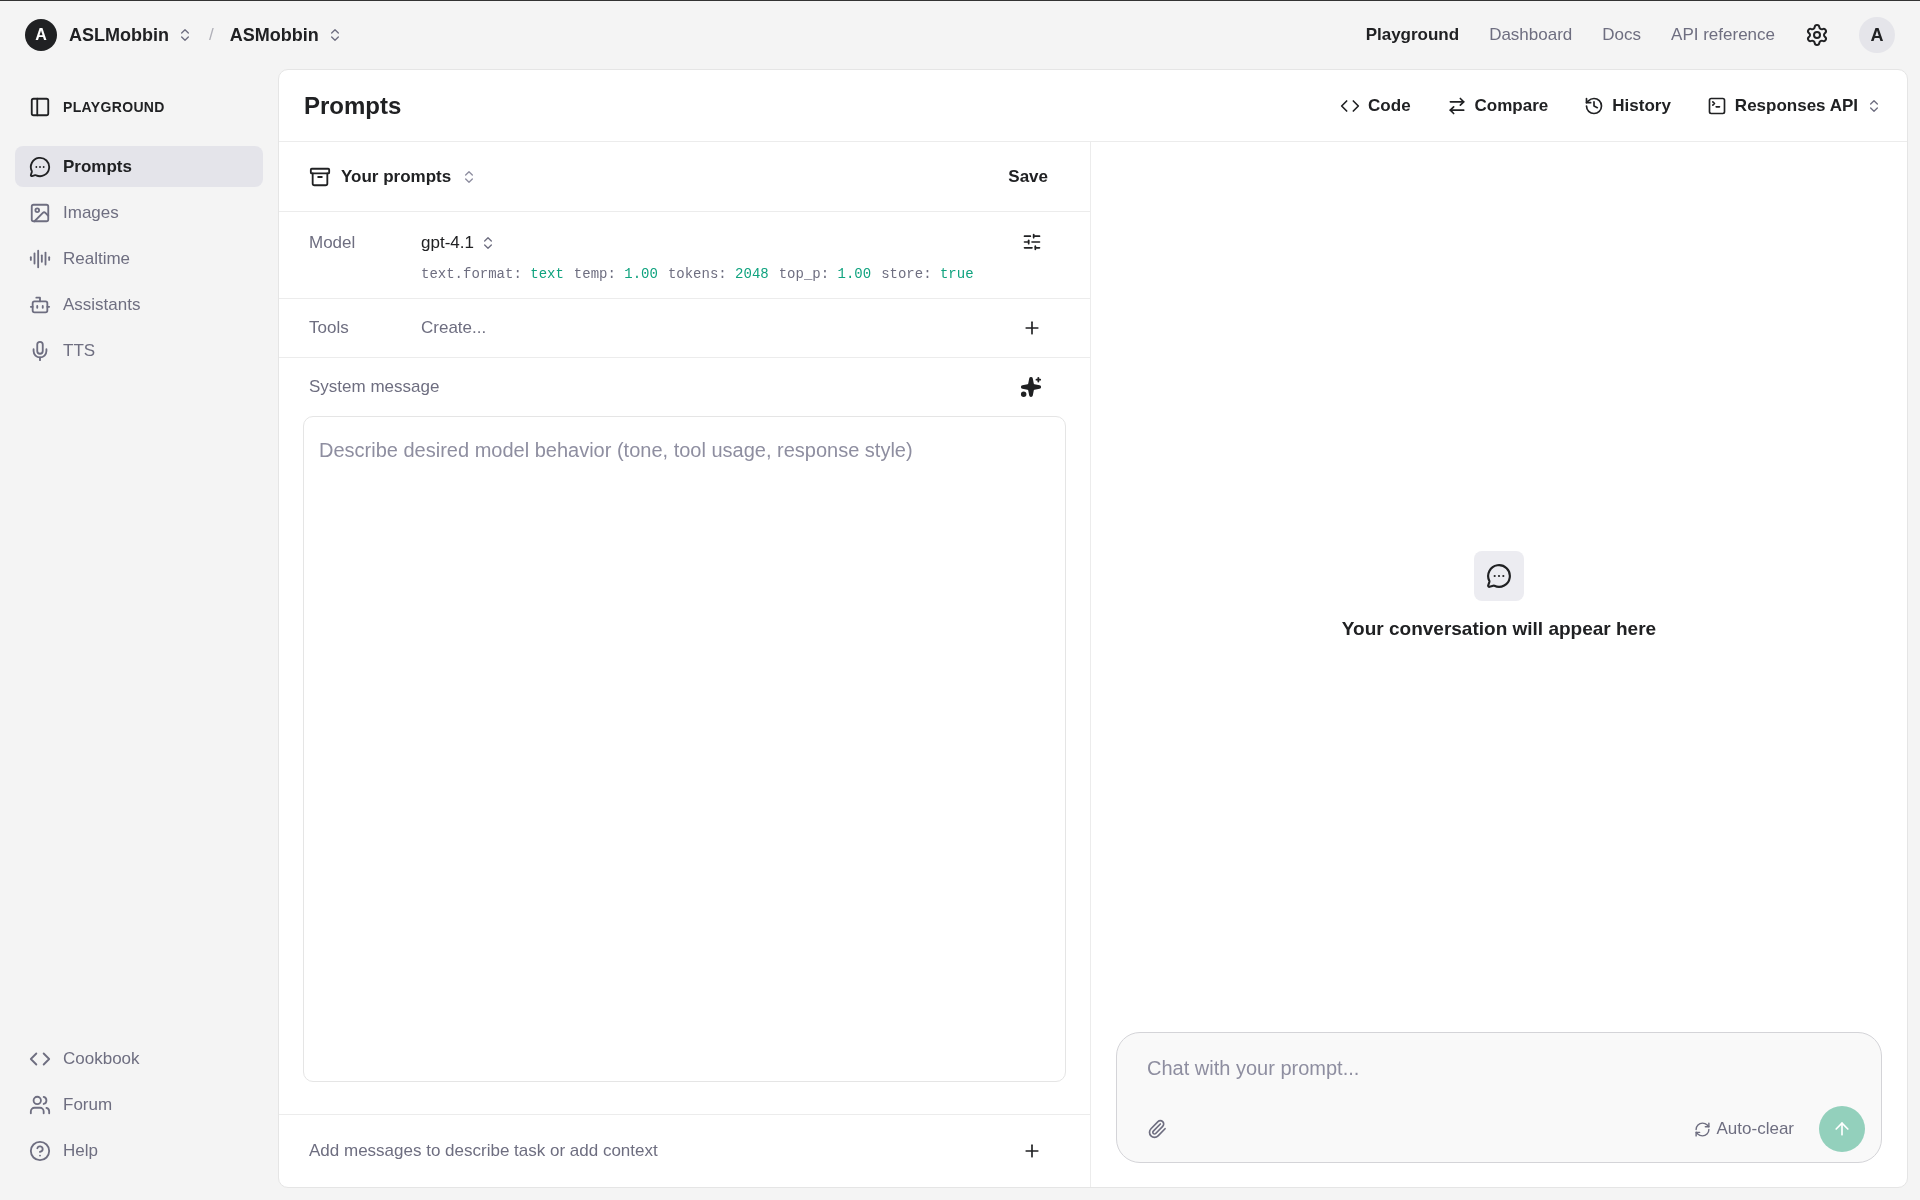  What do you see at coordinates (393, 176) in the screenshot?
I see `prompts-dropdown: Your prompts` at bounding box center [393, 176].